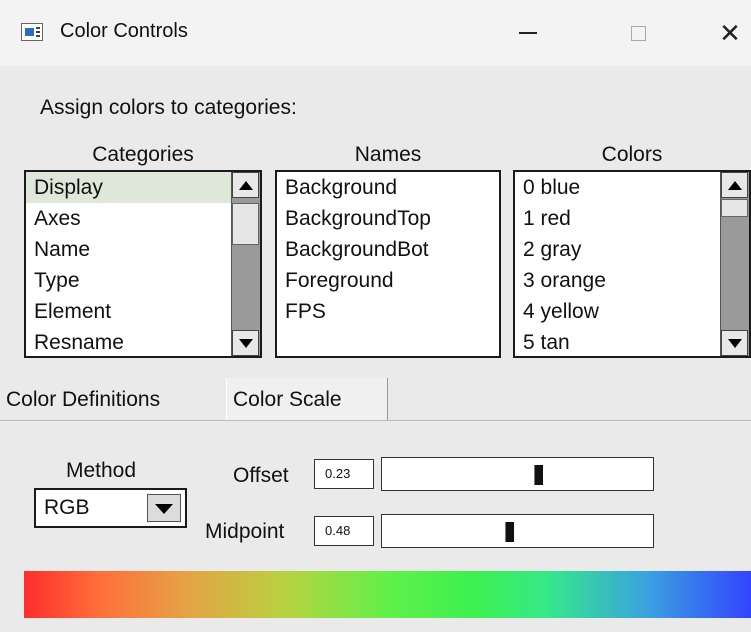  What do you see at coordinates (245, 264) in the screenshot?
I see `categories-scrollbar` at bounding box center [245, 264].